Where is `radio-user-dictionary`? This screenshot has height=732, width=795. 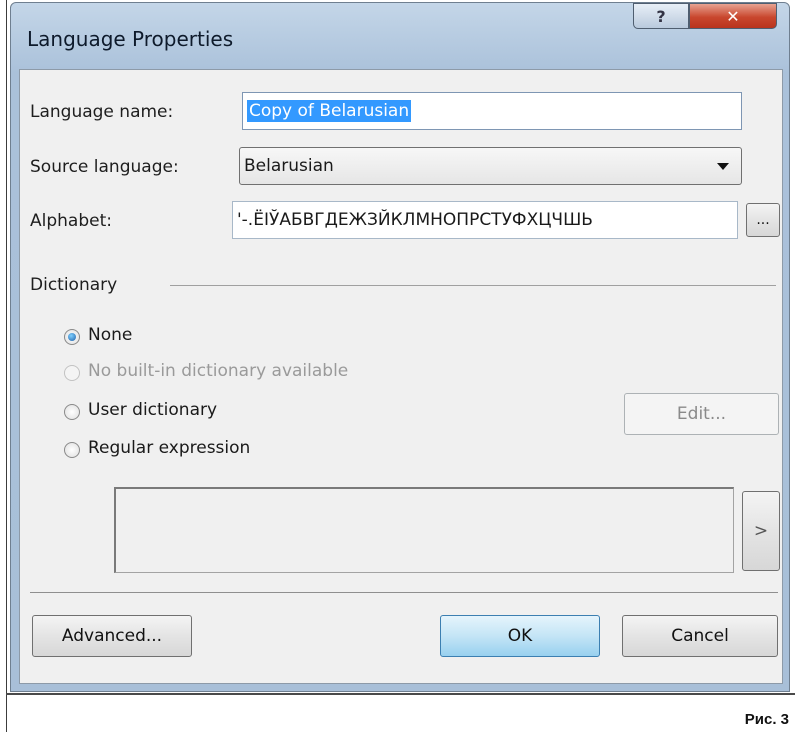
radio-user-dictionary is located at coordinates (72, 412).